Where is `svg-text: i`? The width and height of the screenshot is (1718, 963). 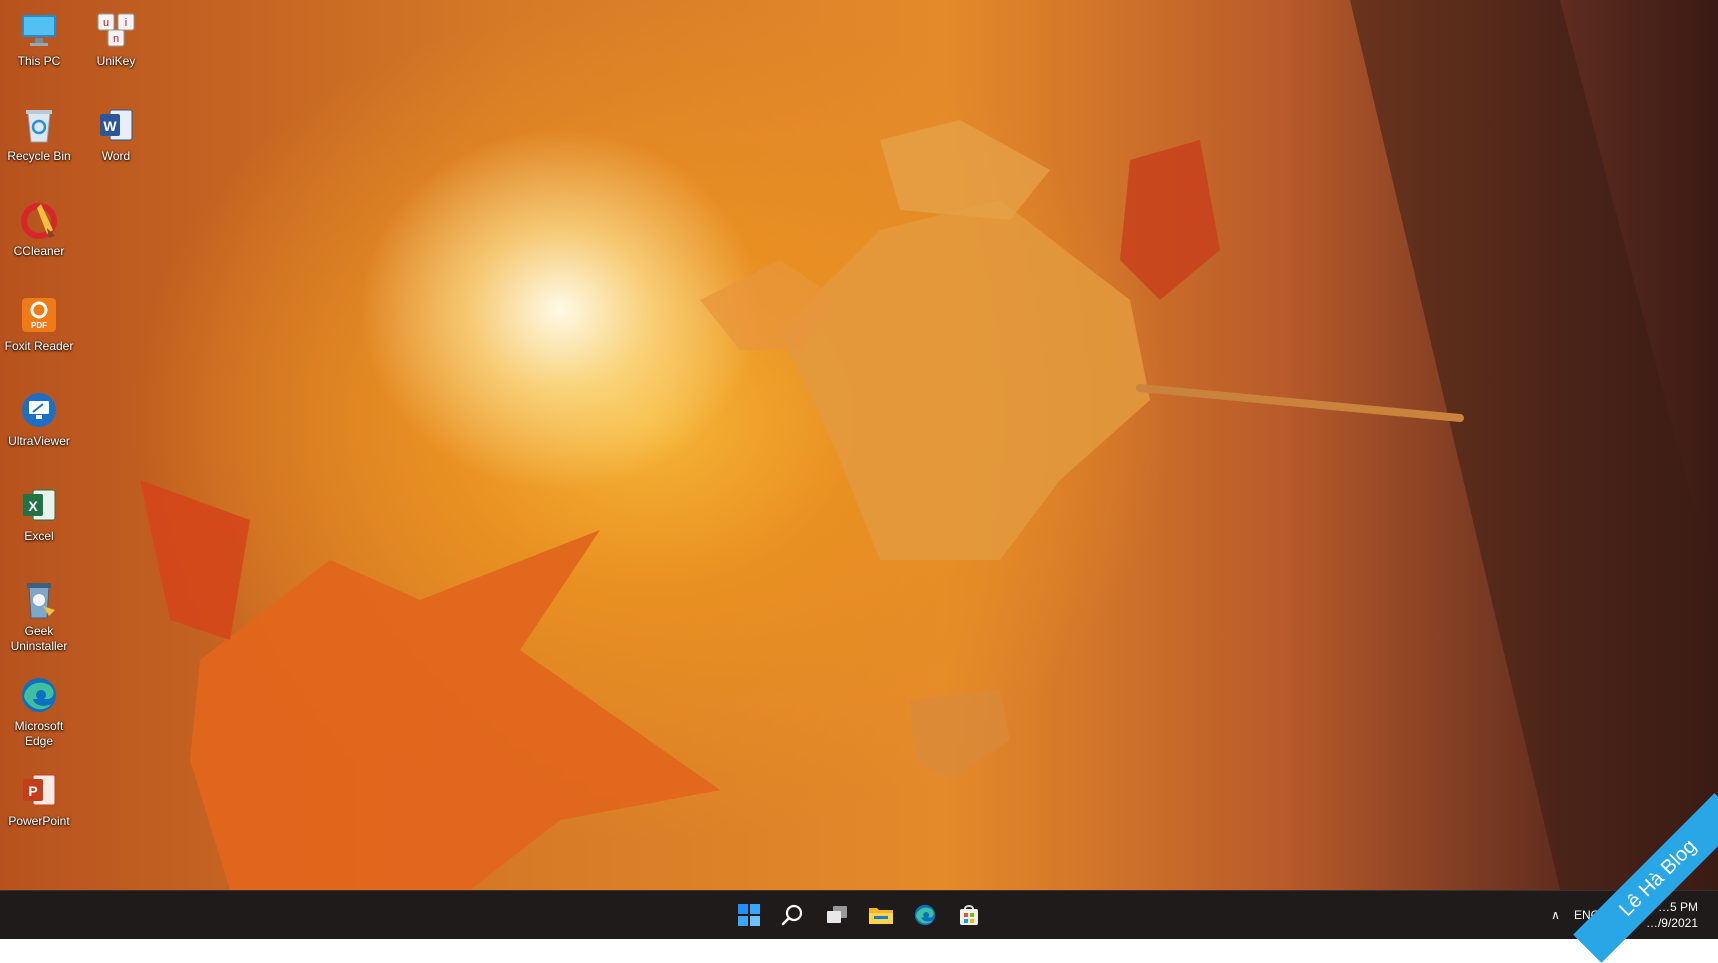 svg-text: i is located at coordinates (126, 23).